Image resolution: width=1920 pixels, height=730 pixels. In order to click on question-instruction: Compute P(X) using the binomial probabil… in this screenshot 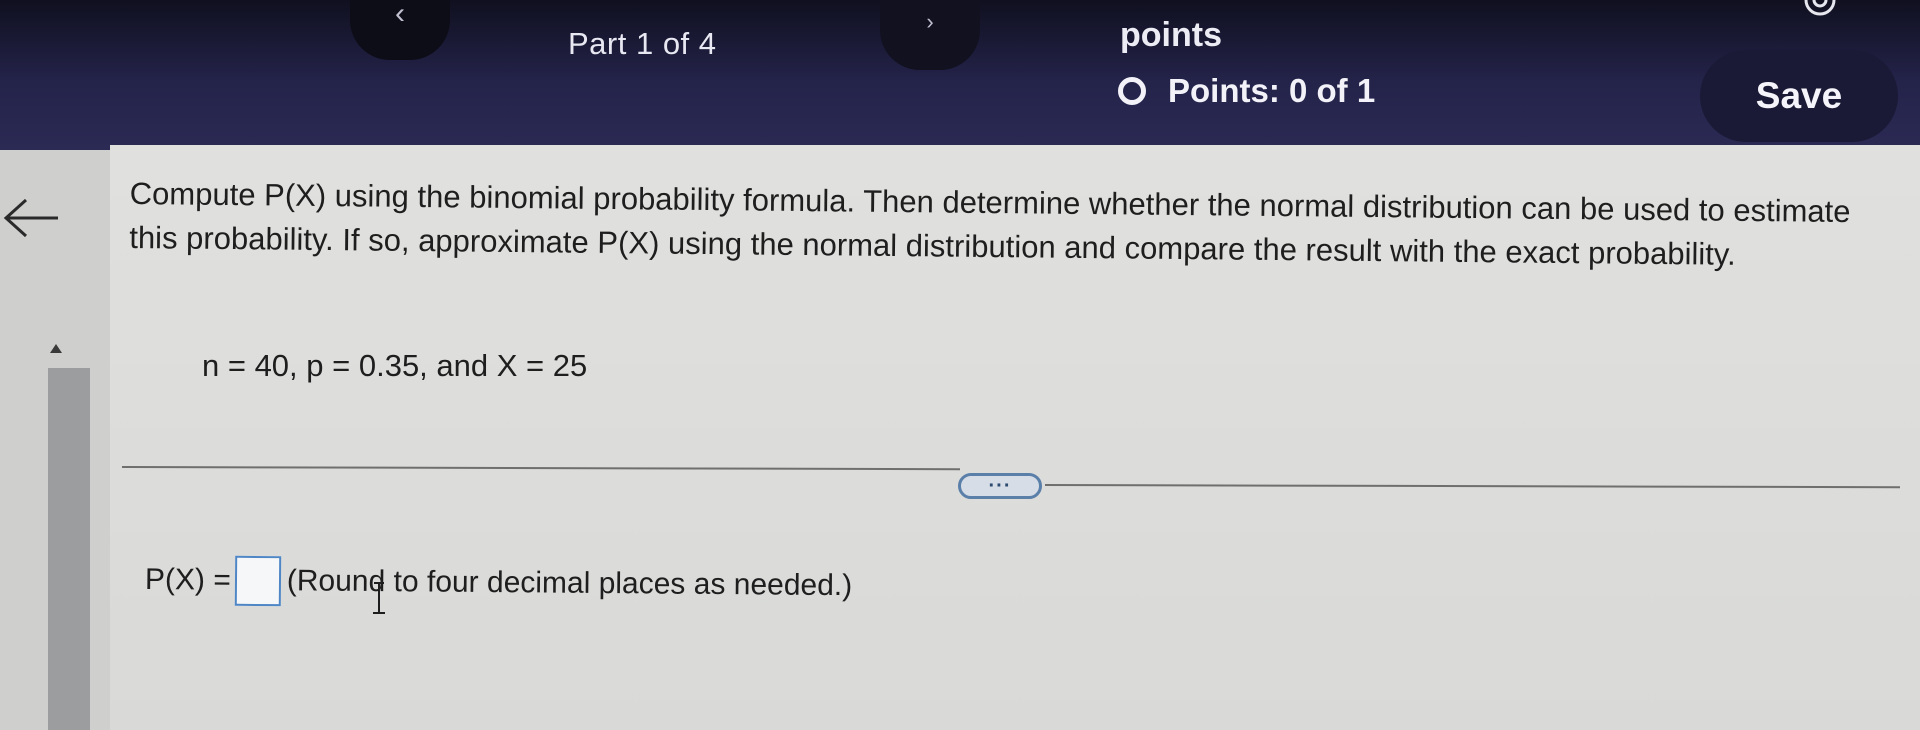, I will do `click(990, 223)`.